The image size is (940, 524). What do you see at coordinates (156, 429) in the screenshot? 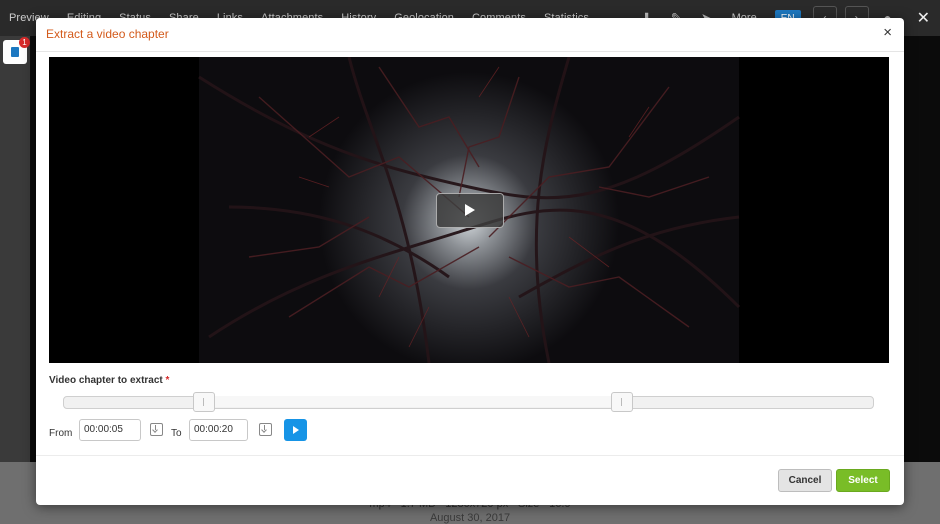
I see `set-from-time-icon` at bounding box center [156, 429].